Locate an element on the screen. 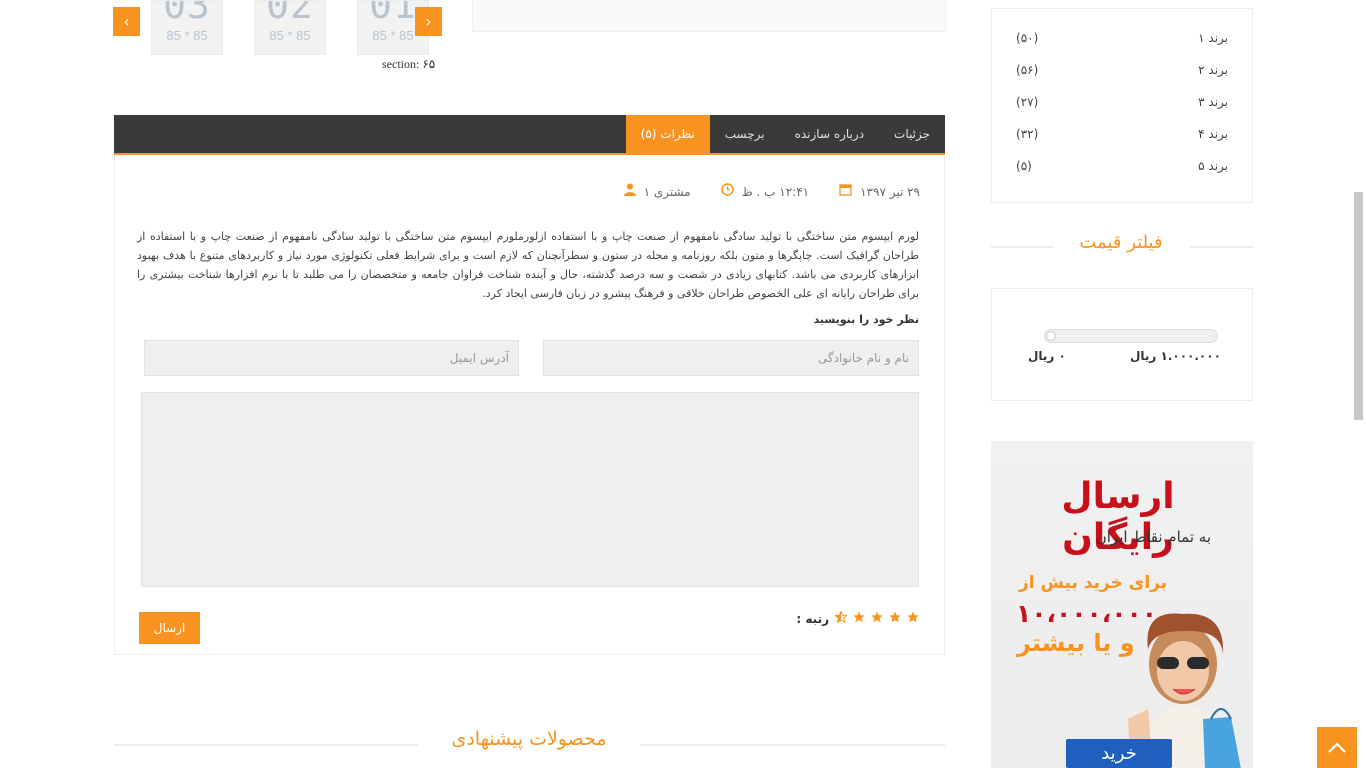  review-meta: مشتری ۱ ۱۲:۴۱ ب . ظ ۲۹ تیر ۱۳۹۷ is located at coordinates (771, 191).